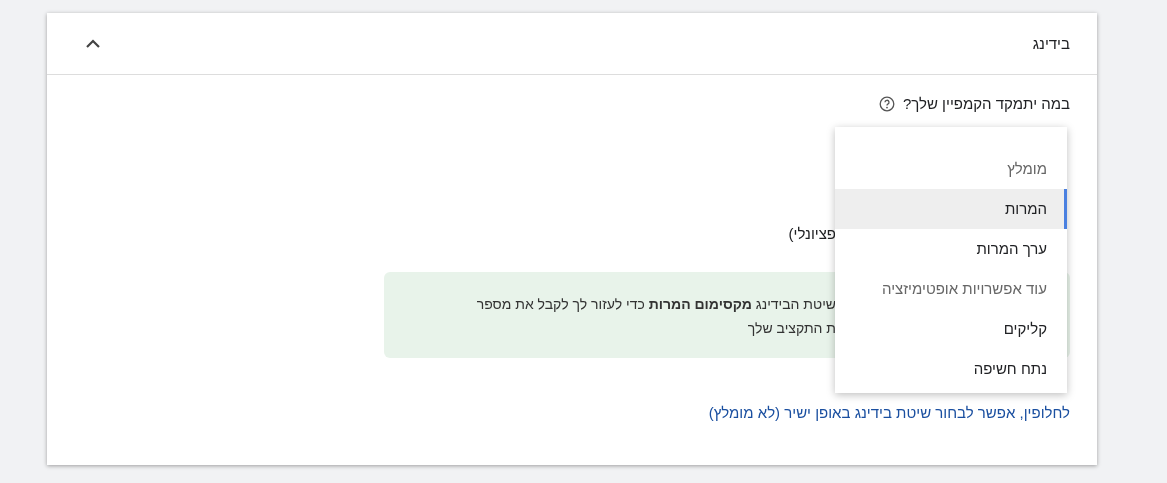  I want to click on question-label: במה יתמקד הקמפיין שלך?, so click(986, 103).